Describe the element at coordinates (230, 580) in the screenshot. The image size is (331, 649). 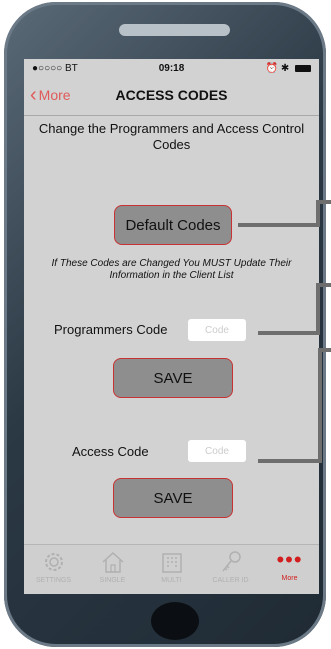
I see `tab-label: CALLER ID` at that location.